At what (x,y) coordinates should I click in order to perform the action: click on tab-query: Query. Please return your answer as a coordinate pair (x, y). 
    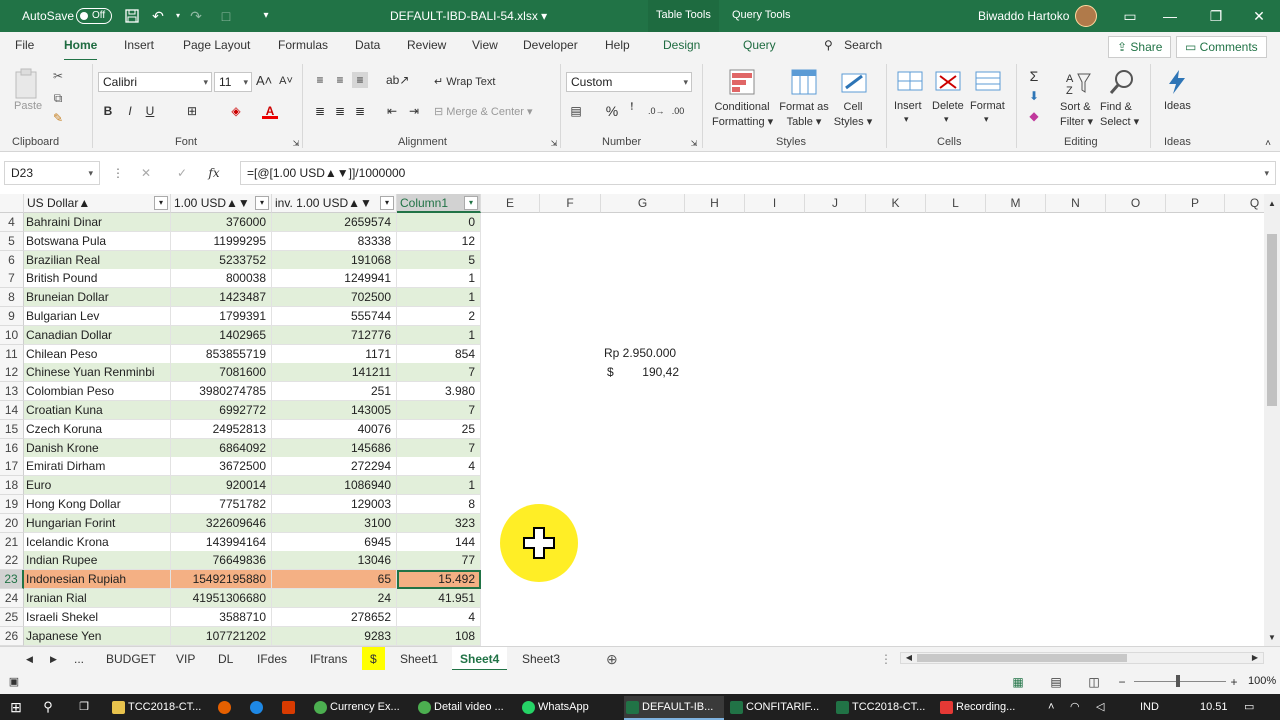
    Looking at the image, I should click on (759, 45).